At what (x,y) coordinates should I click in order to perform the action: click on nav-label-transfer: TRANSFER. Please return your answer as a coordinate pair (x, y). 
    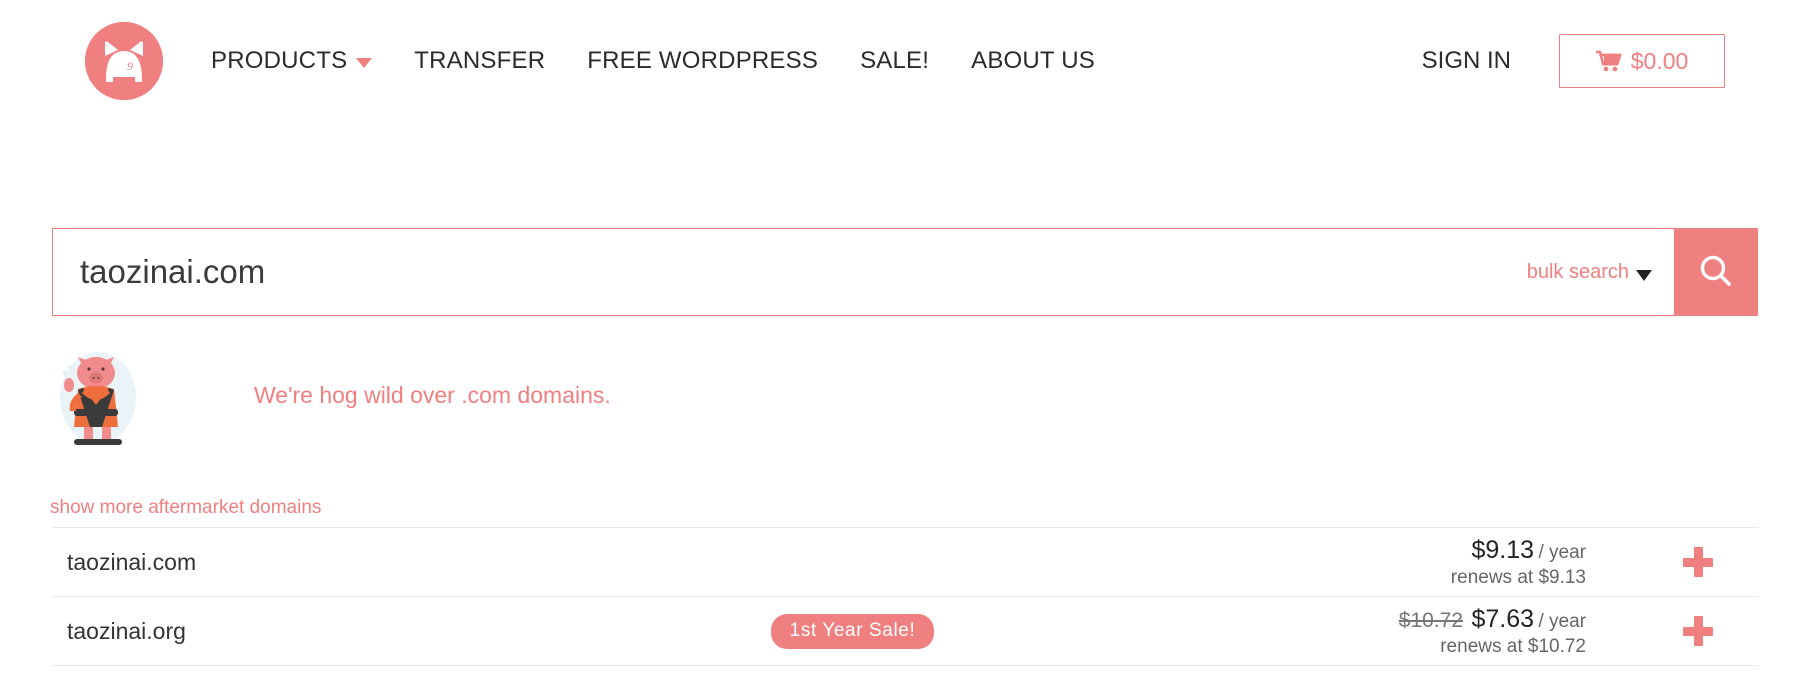
    Looking at the image, I should click on (480, 60).